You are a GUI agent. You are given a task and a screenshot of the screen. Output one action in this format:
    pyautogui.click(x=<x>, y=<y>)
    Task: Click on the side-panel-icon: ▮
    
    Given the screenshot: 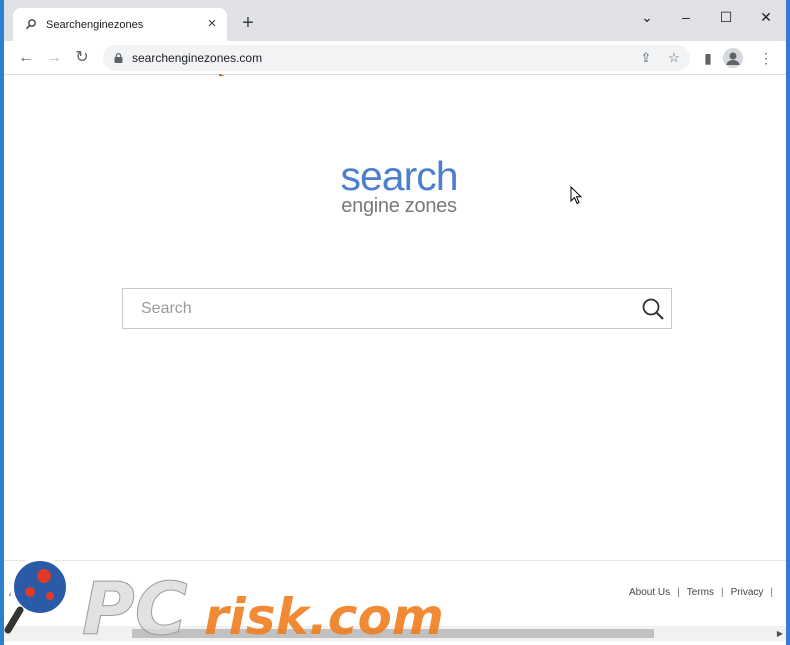 What is the action you would take?
    pyautogui.click(x=708, y=58)
    